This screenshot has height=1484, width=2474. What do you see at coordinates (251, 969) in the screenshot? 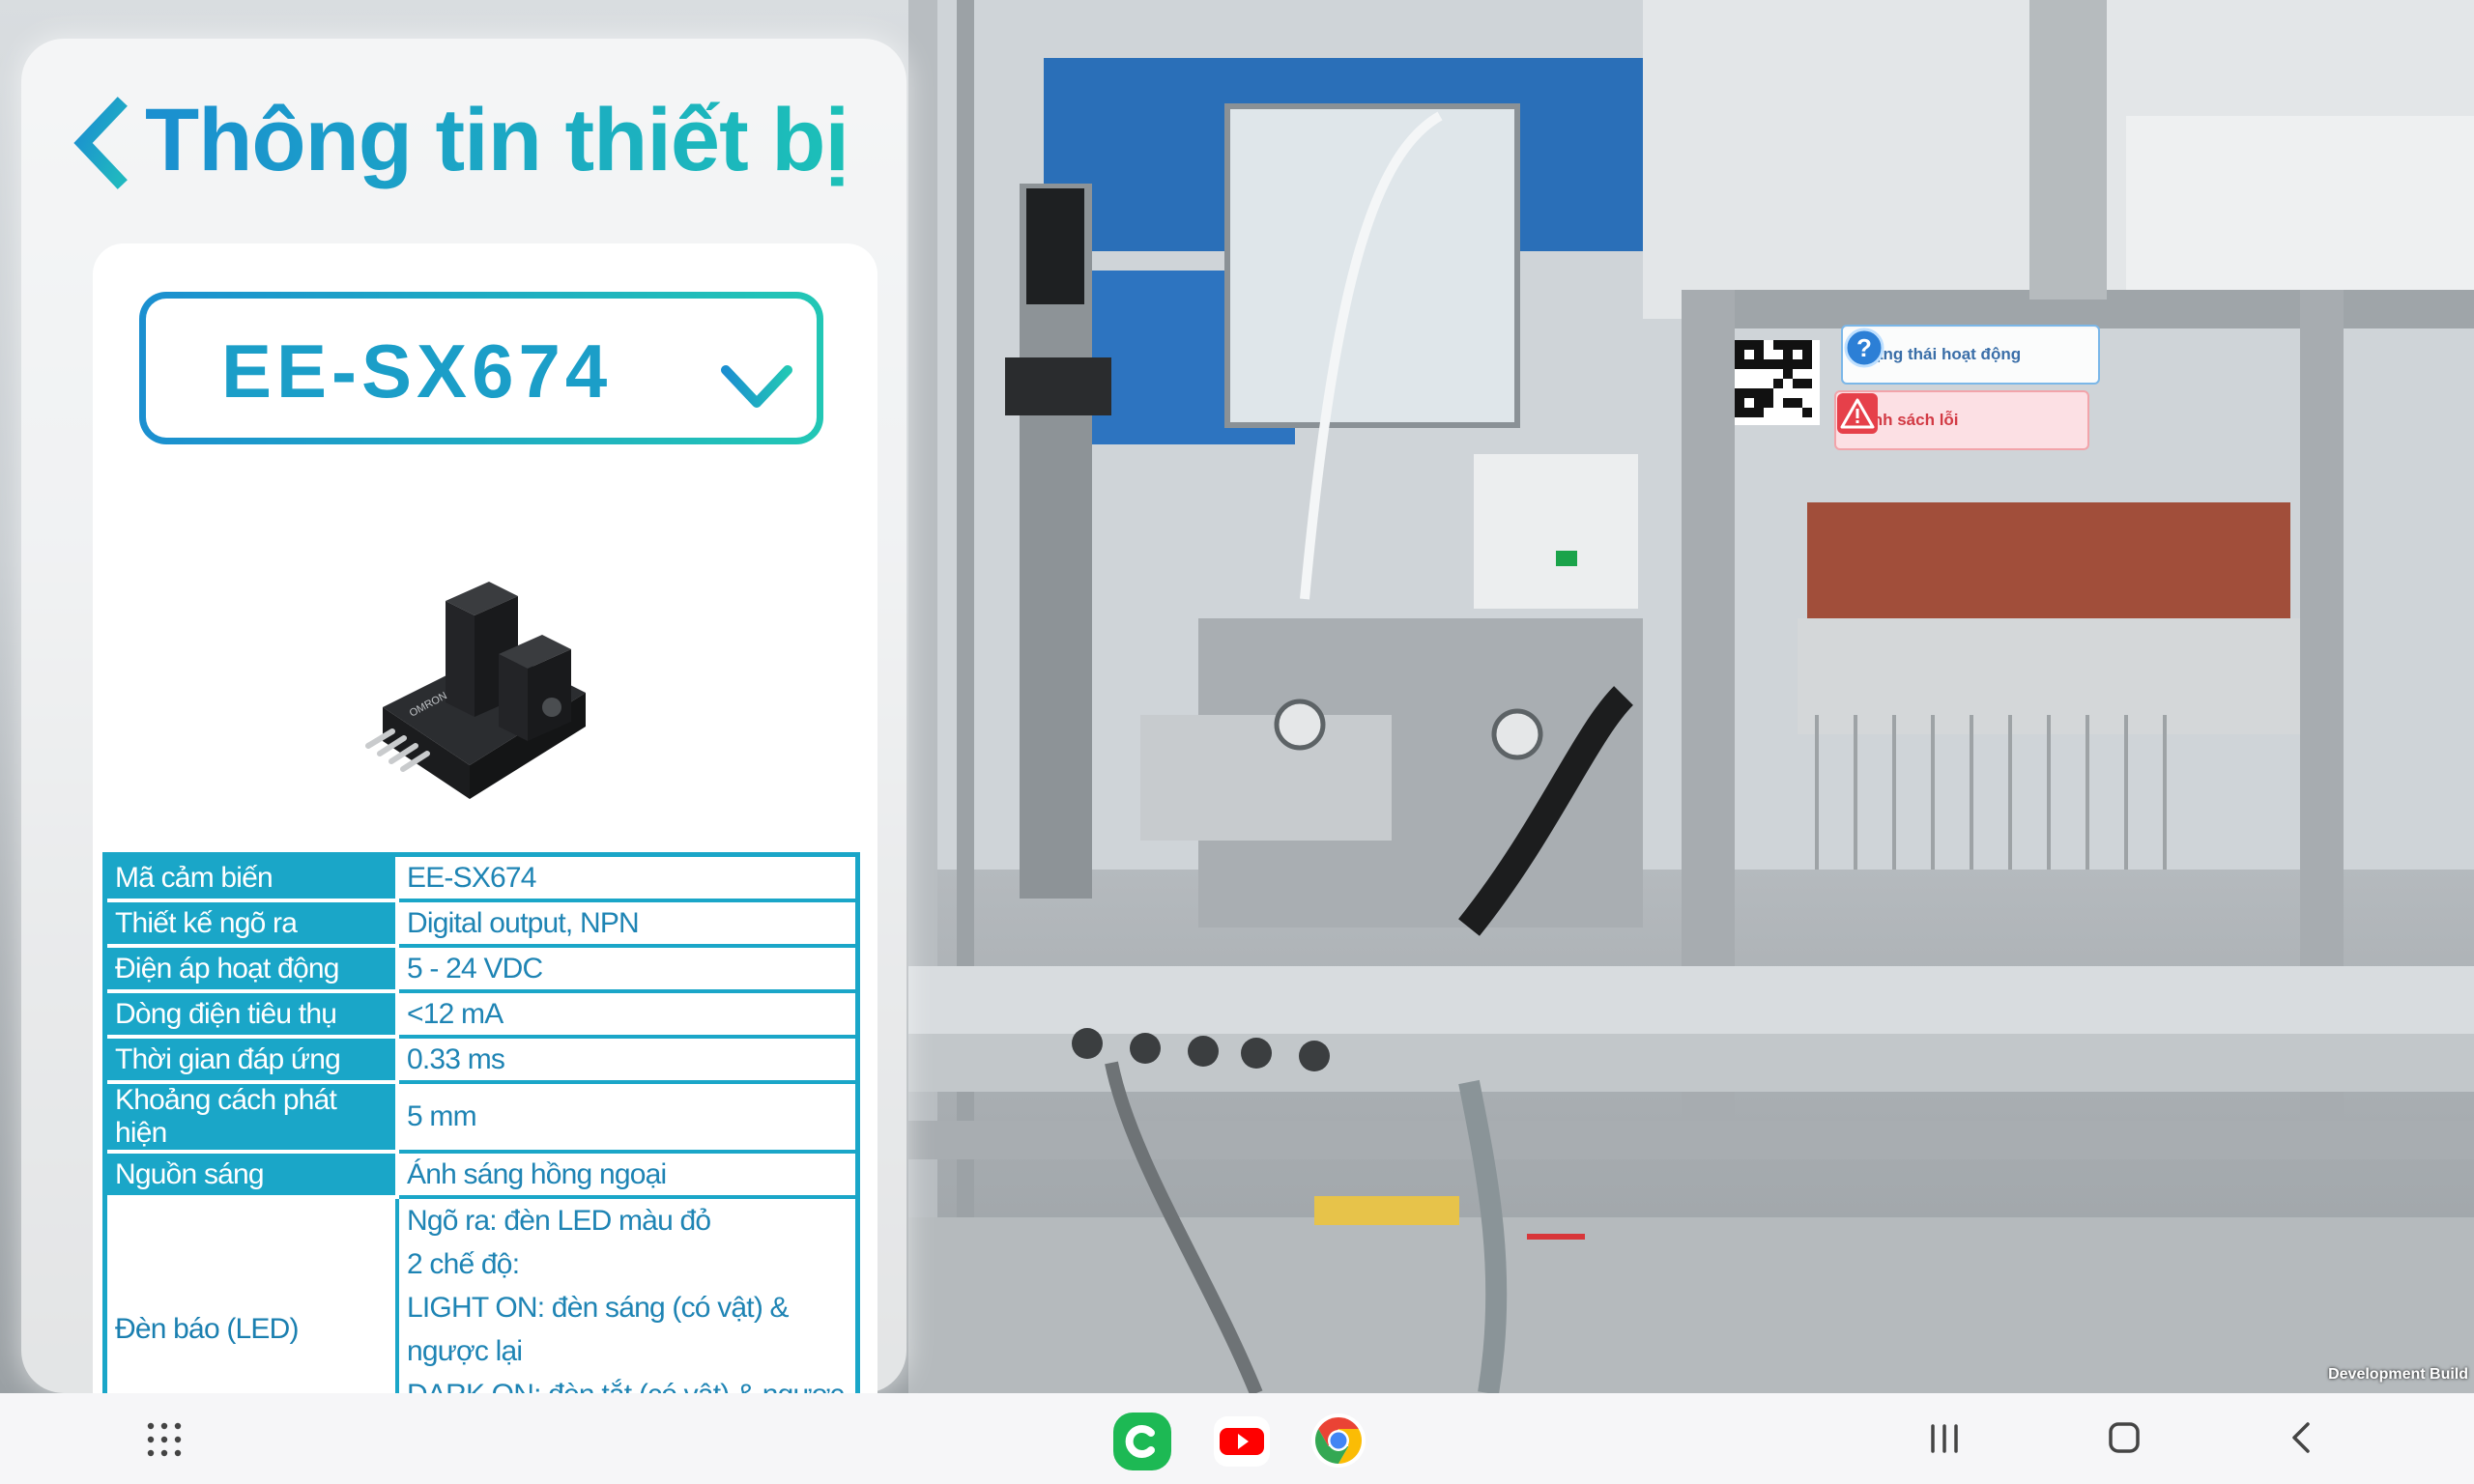
I see `spec-label: Điện áp hoạt động` at bounding box center [251, 969].